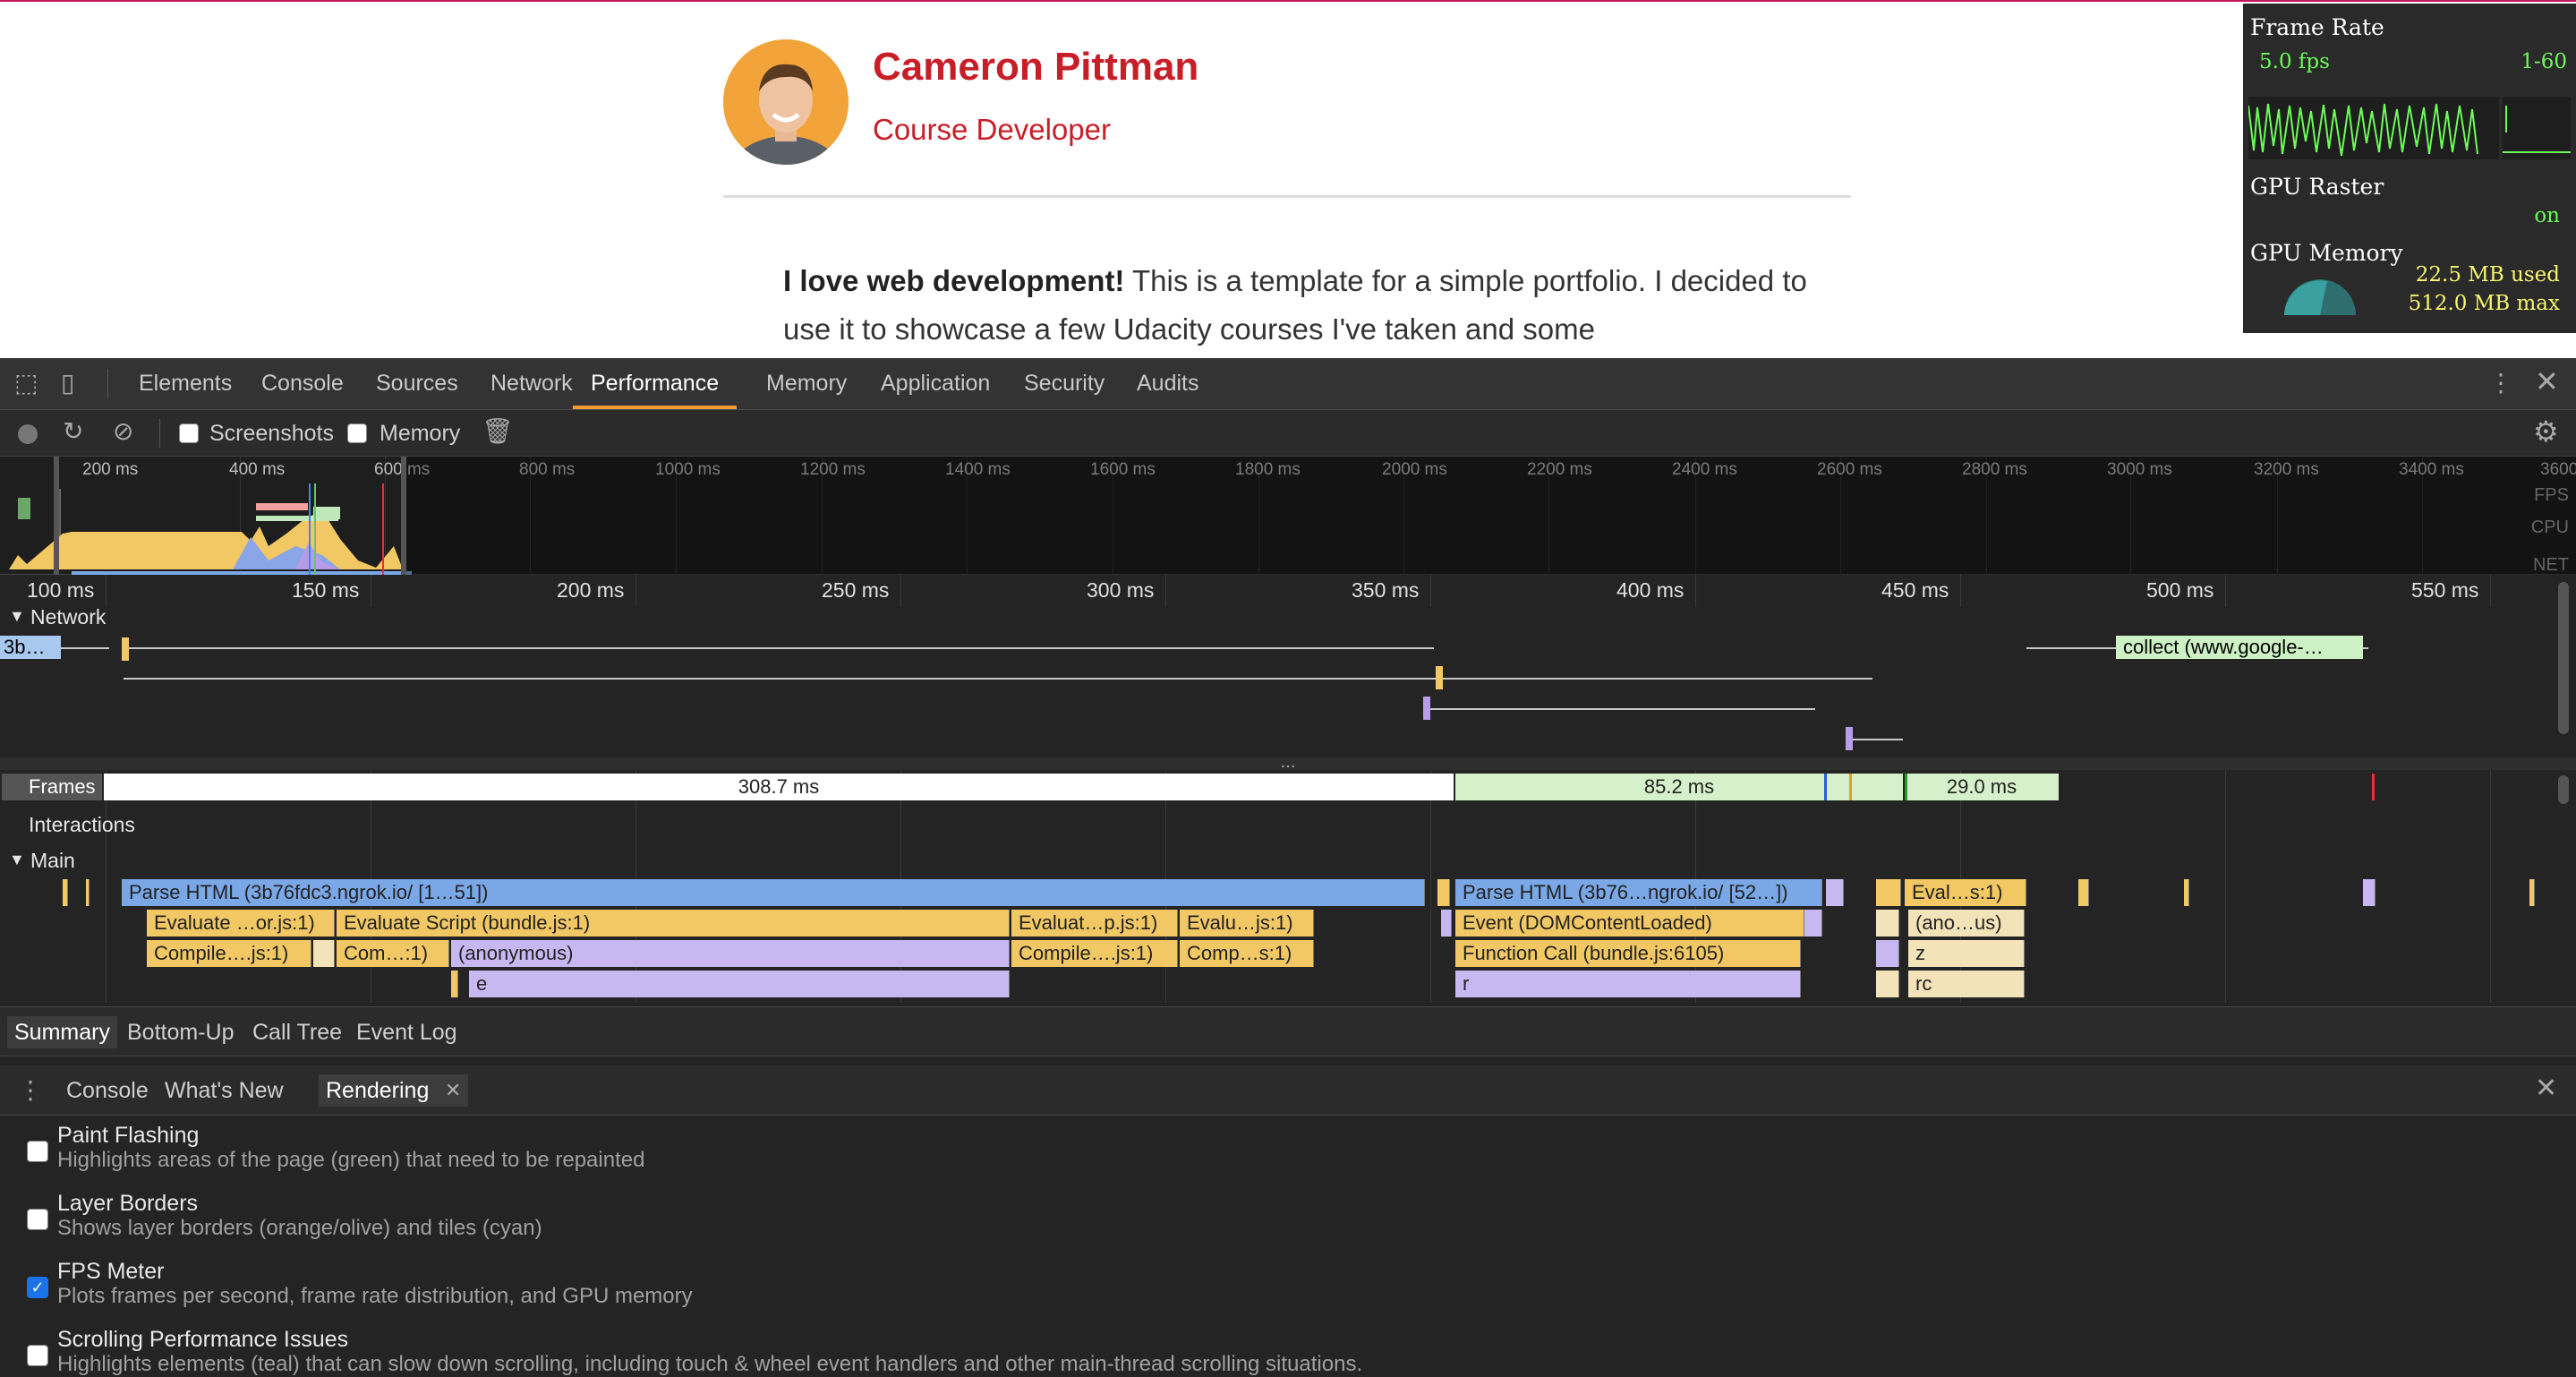 The image size is (2576, 1377). I want to click on frame-block: 29.0 ms, so click(1982, 787).